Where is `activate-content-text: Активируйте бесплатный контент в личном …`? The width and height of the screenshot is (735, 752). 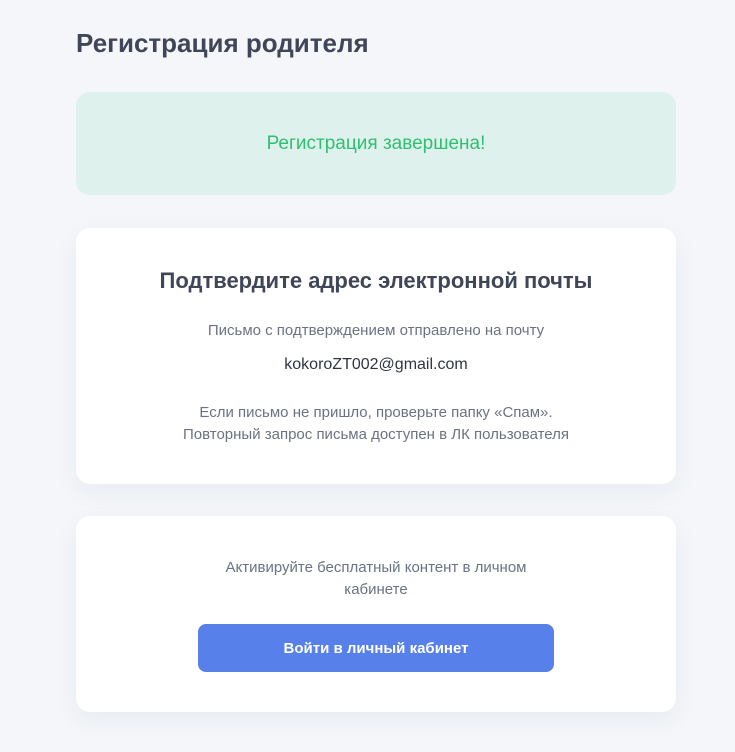
activate-content-text: Активируйте бесплатный контент в личном … is located at coordinates (376, 578).